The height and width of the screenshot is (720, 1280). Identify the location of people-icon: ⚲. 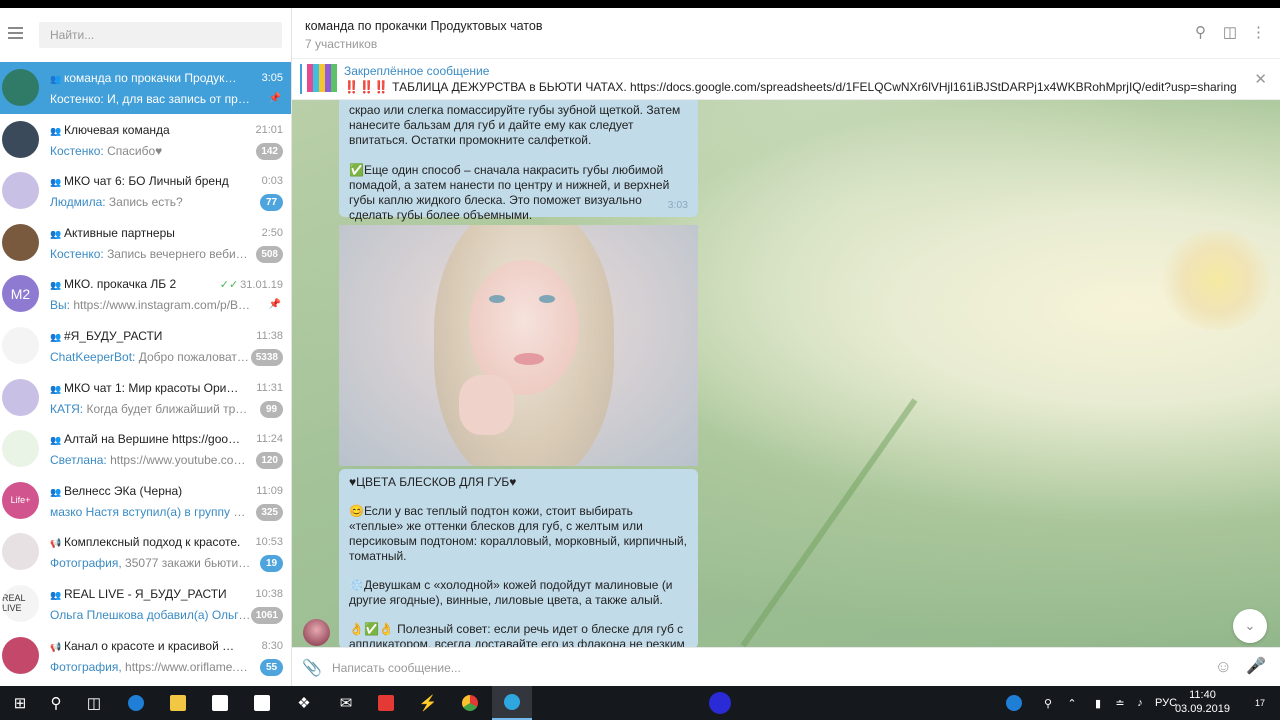
(1048, 703).